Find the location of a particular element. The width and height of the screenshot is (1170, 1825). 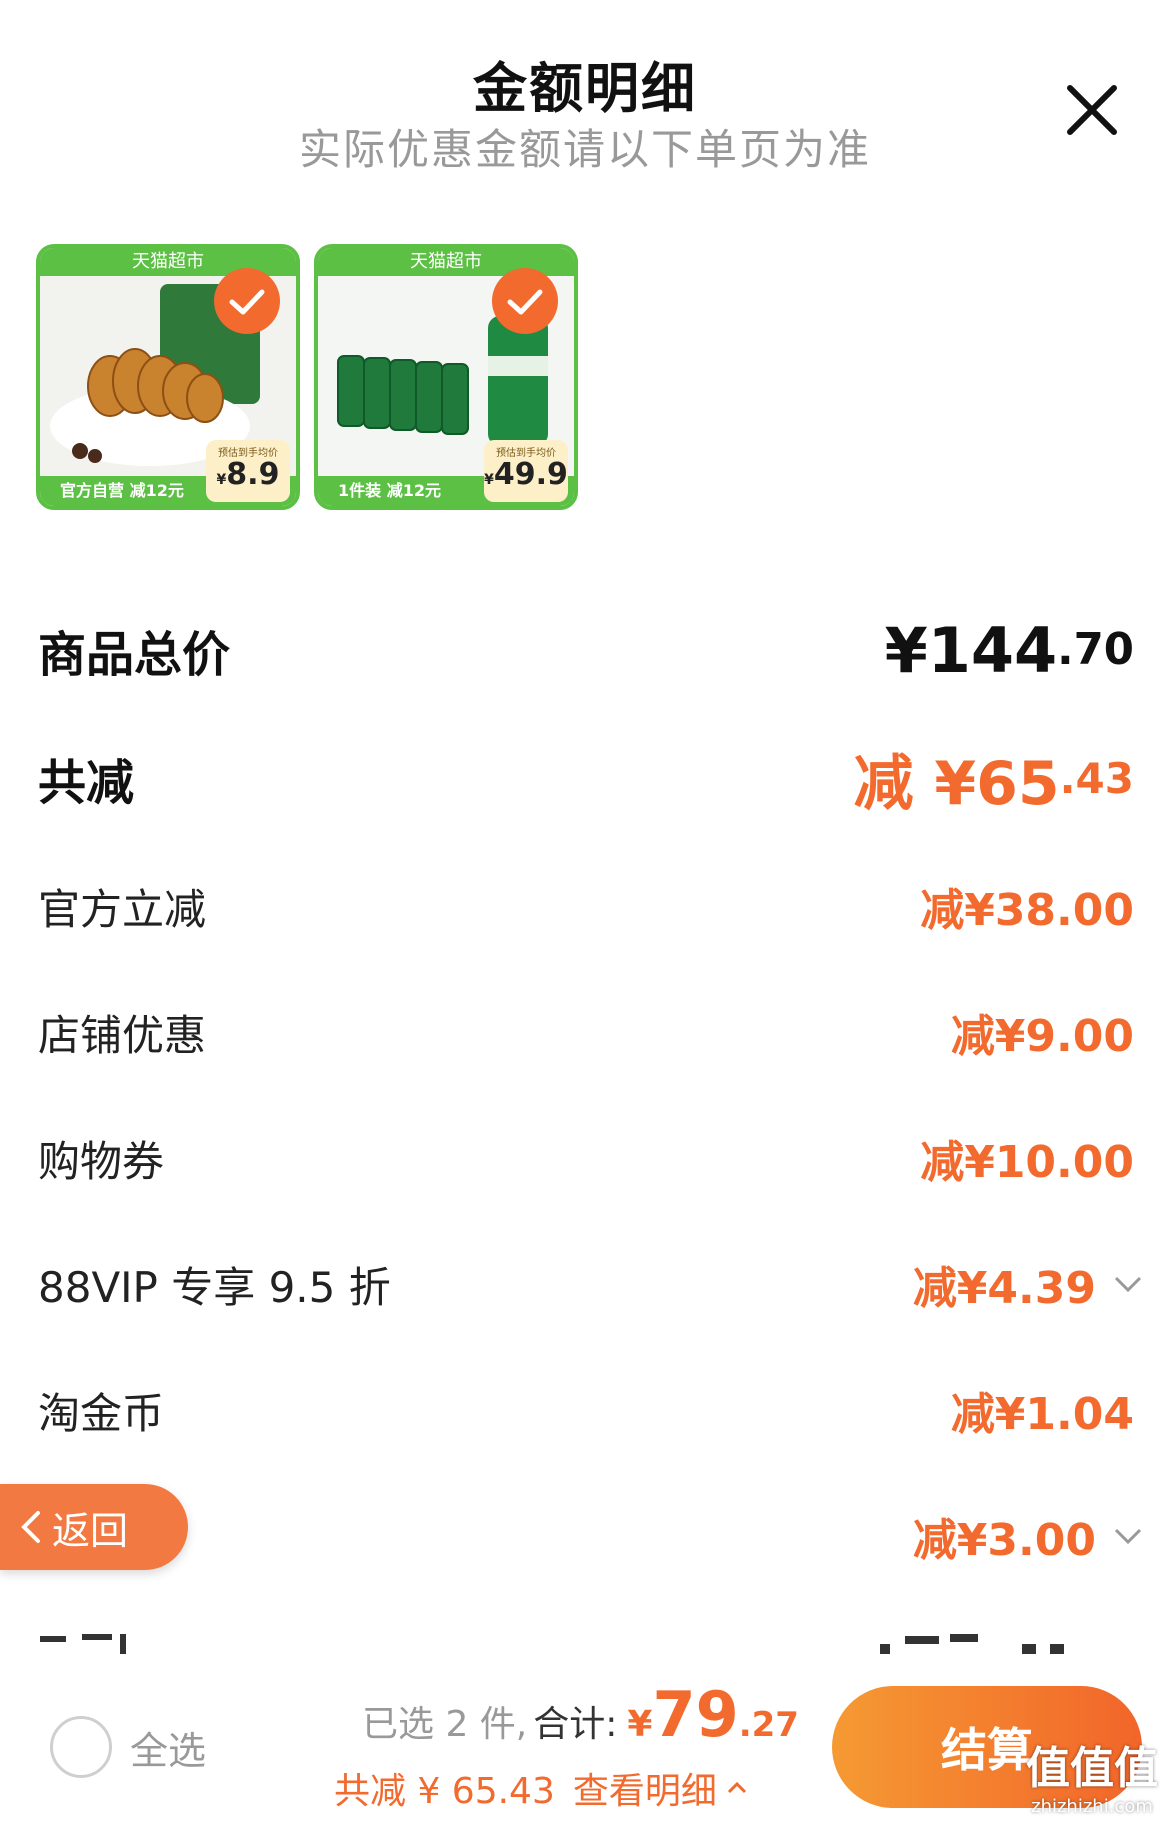

chevron-left-icon is located at coordinates (30, 1527).